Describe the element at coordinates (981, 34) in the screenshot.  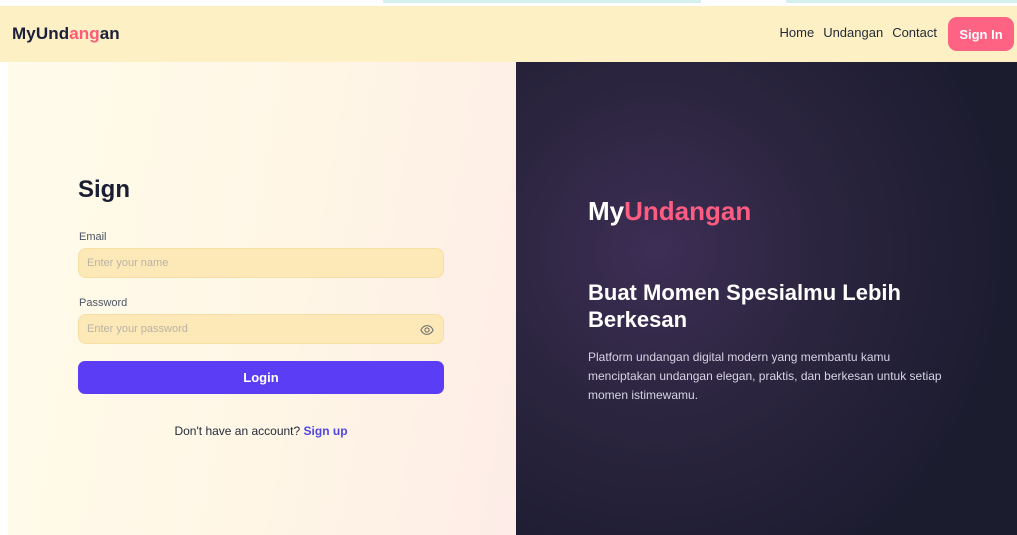
I see `sign-in-button: Sign In` at that location.